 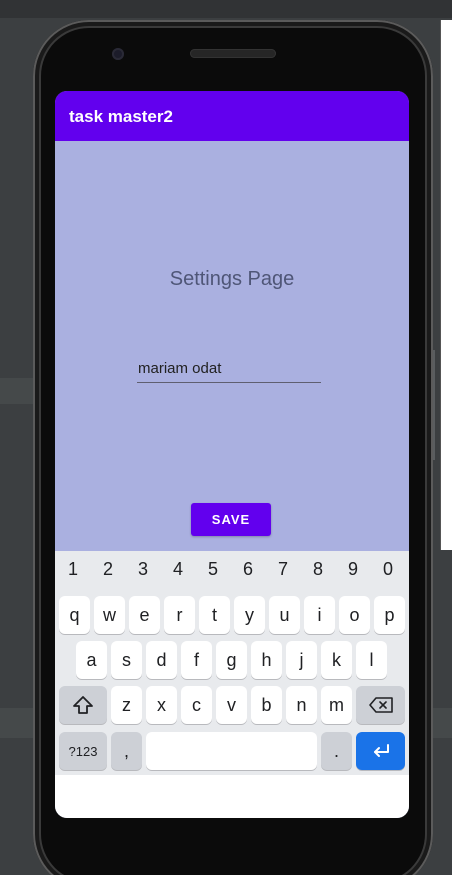 I want to click on comma-key: ,, so click(x=126, y=751).